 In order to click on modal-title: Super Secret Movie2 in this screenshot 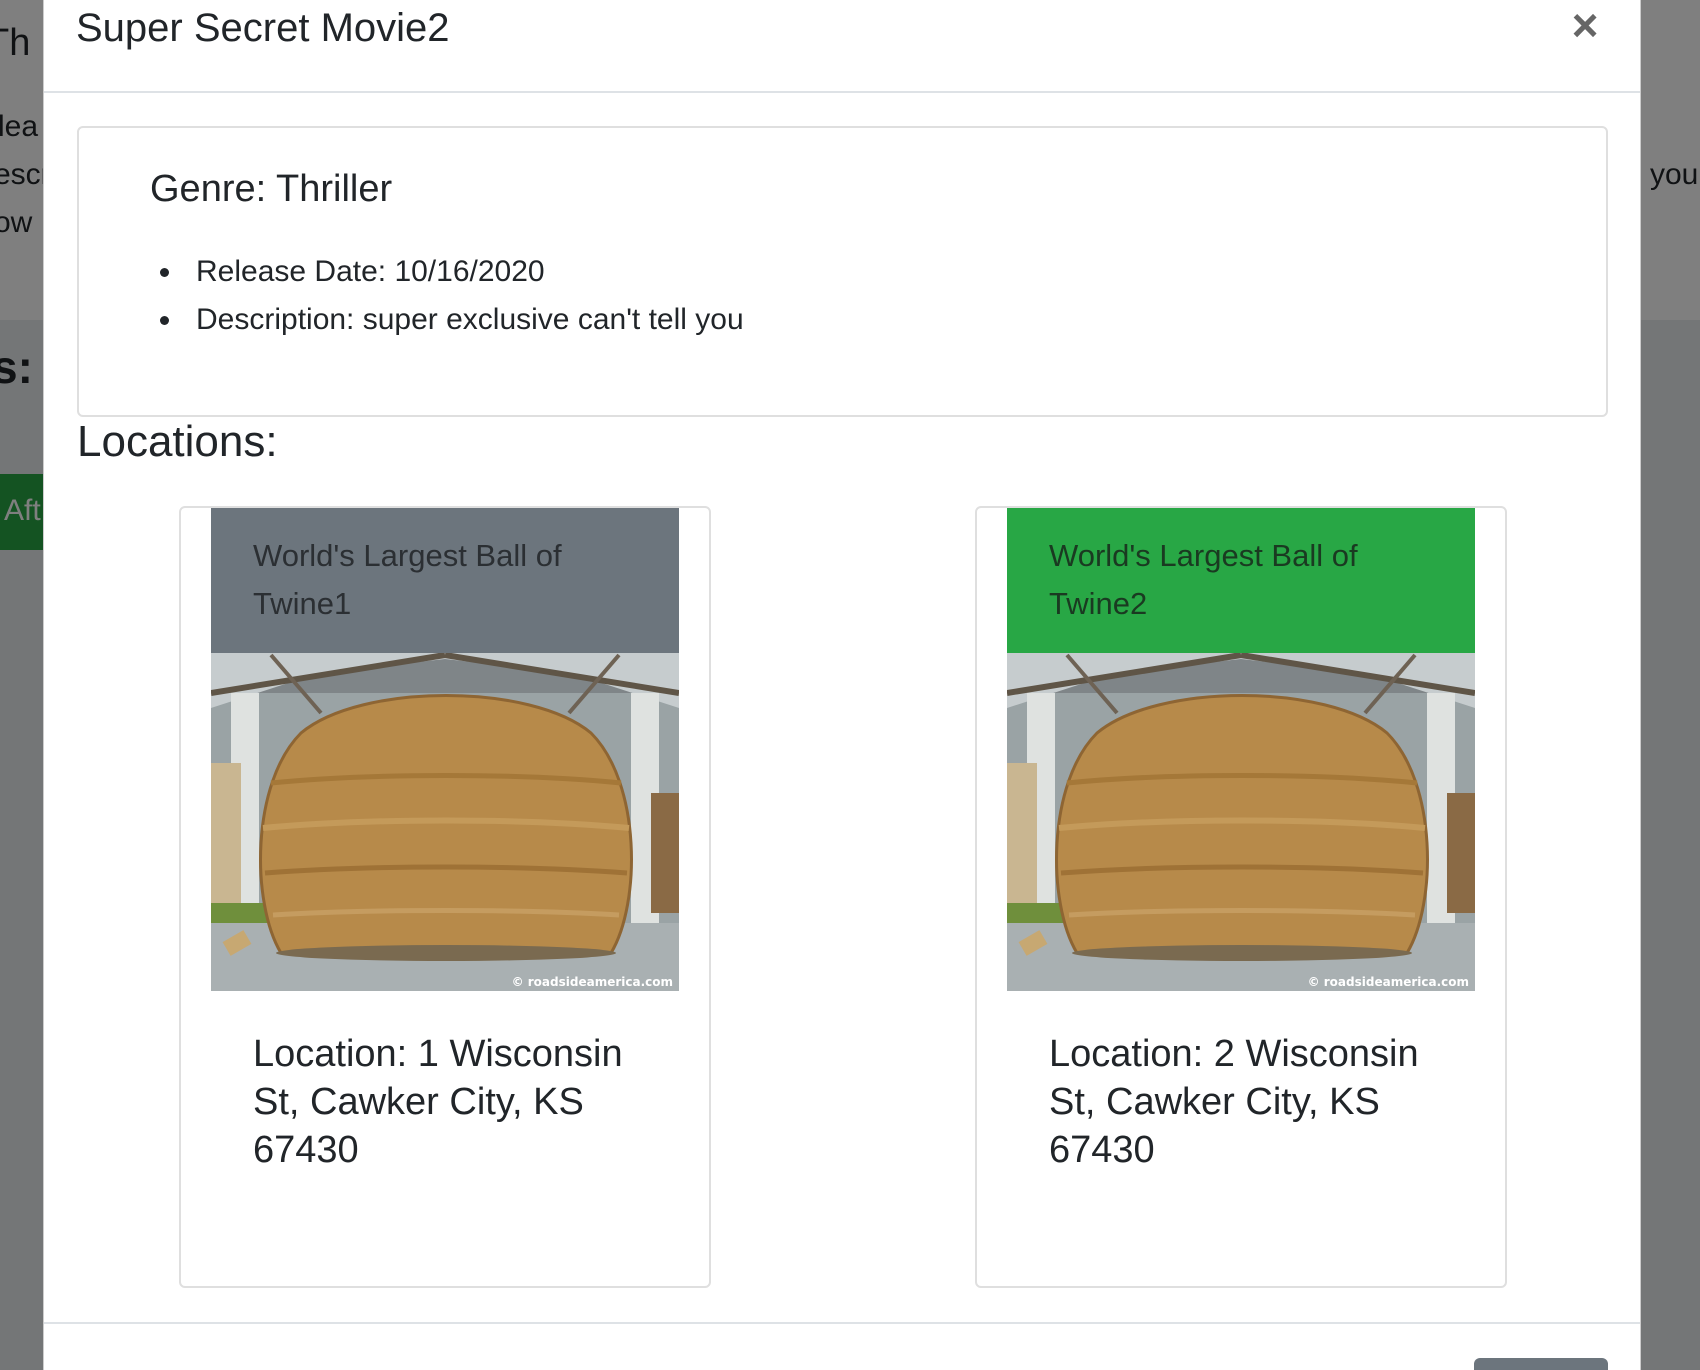, I will do `click(263, 28)`.